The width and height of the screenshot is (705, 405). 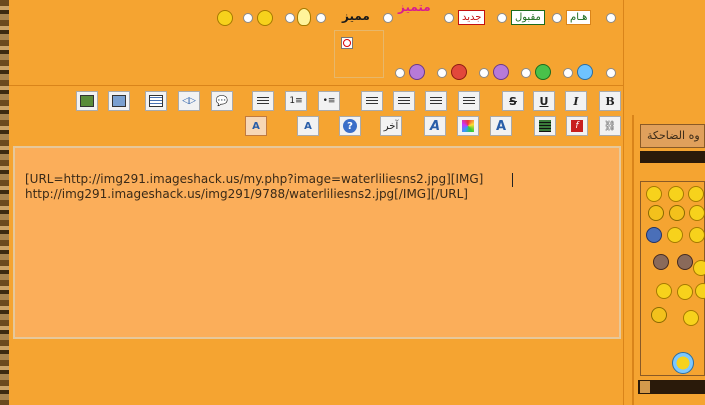 I want to click on insert-flash-button: f, so click(x=577, y=126).